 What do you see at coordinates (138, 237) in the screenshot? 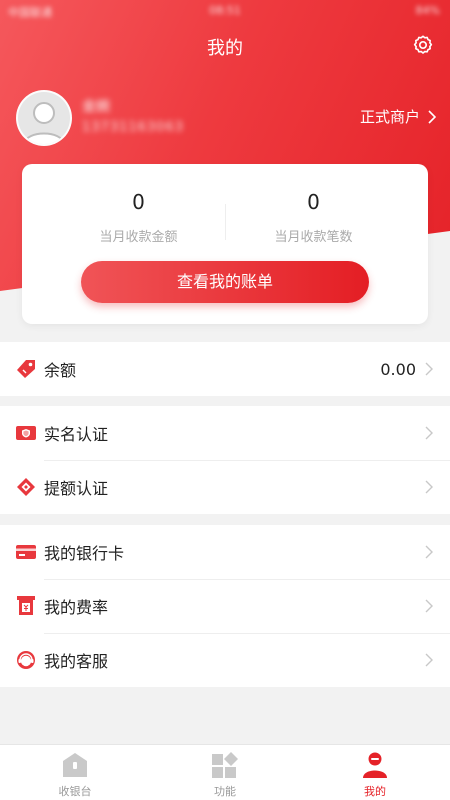
I see `monthly-amount-label: 当月收款金额` at bounding box center [138, 237].